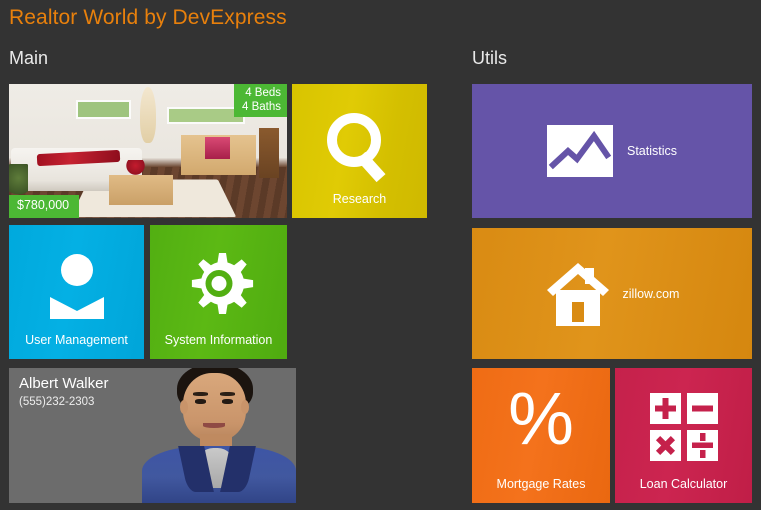 This screenshot has width=761, height=510. Describe the element at coordinates (541, 418) in the screenshot. I see `percent-icon: %` at that location.